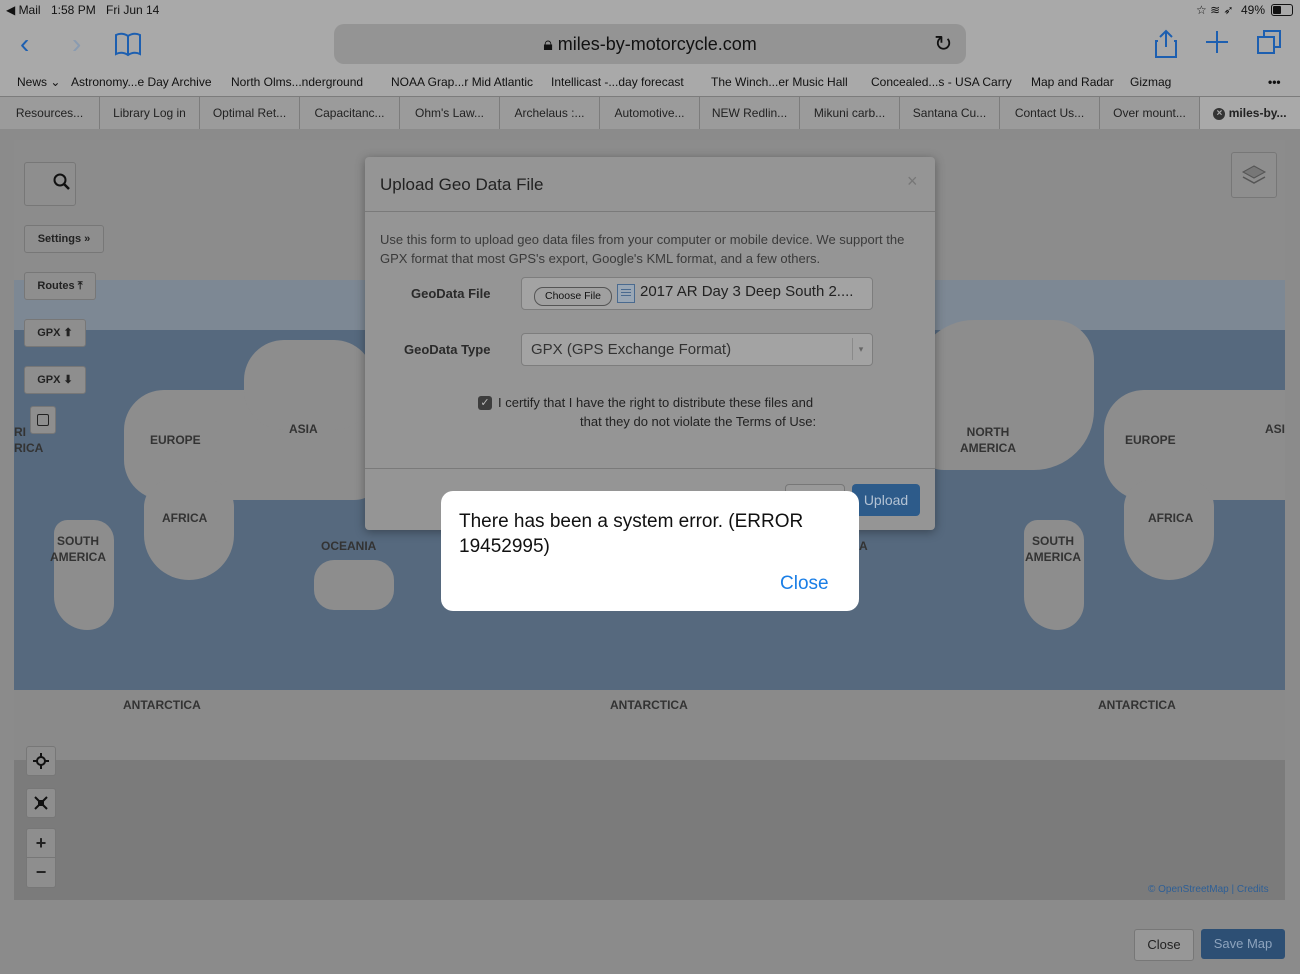 This screenshot has height=974, width=1300. What do you see at coordinates (1217, 44) in the screenshot?
I see `new-tab-plus-icon` at bounding box center [1217, 44].